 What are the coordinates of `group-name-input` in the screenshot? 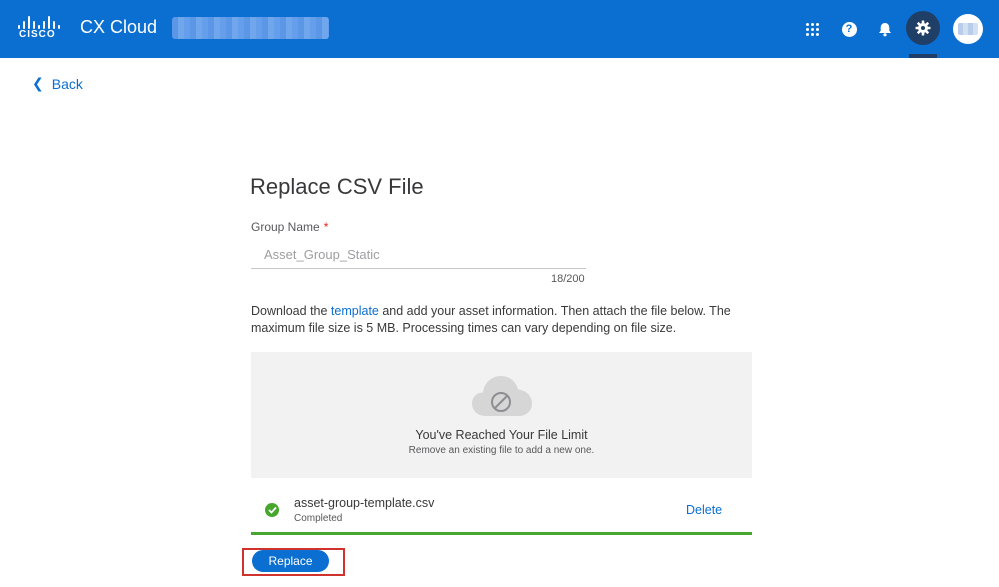 It's located at (418, 254).